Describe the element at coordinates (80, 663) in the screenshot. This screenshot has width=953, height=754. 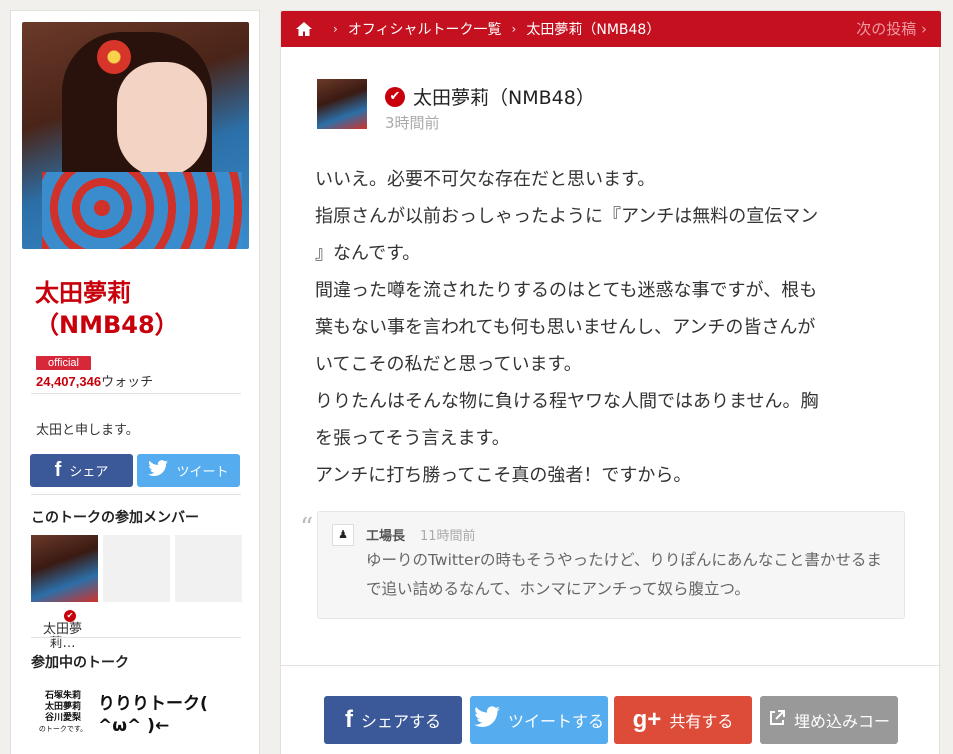
I see `talks-heading: 参加中のトーク` at that location.